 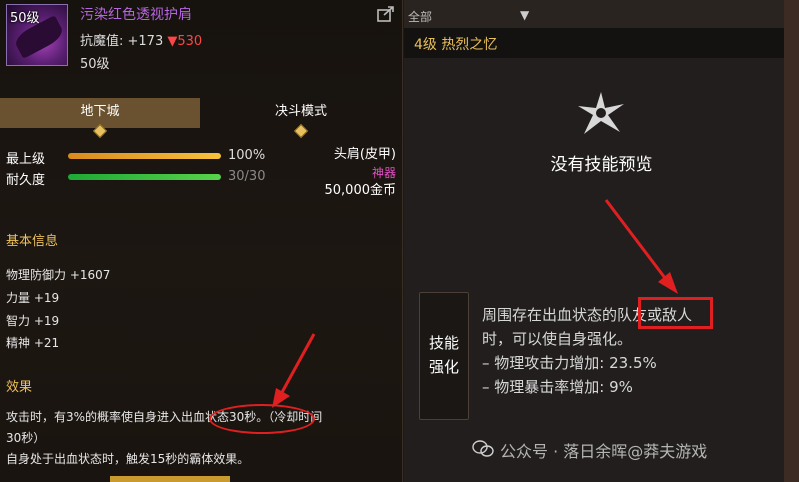 What do you see at coordinates (37, 35) in the screenshot?
I see `item-icon: 50级` at bounding box center [37, 35].